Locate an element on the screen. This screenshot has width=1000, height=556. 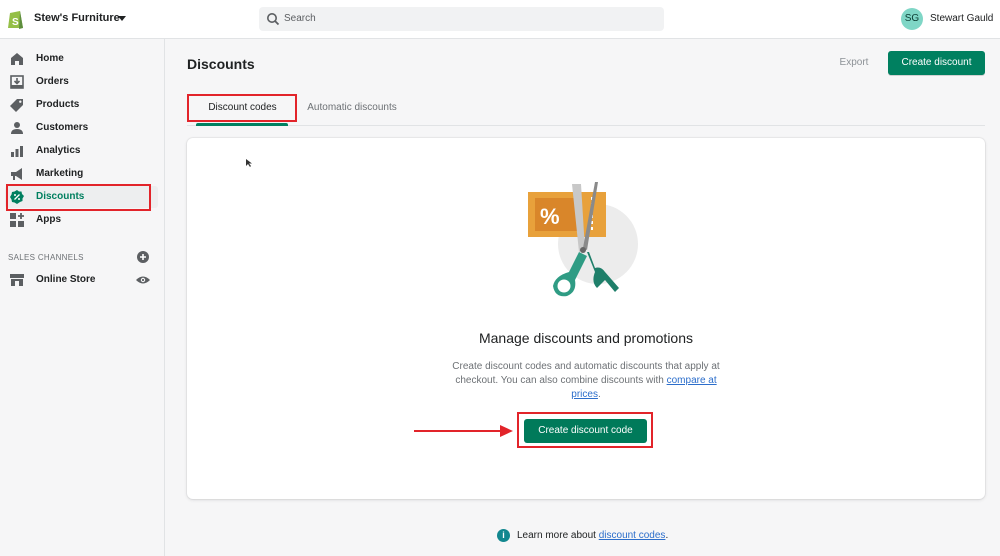
caret-down-icon is located at coordinates (122, 18).